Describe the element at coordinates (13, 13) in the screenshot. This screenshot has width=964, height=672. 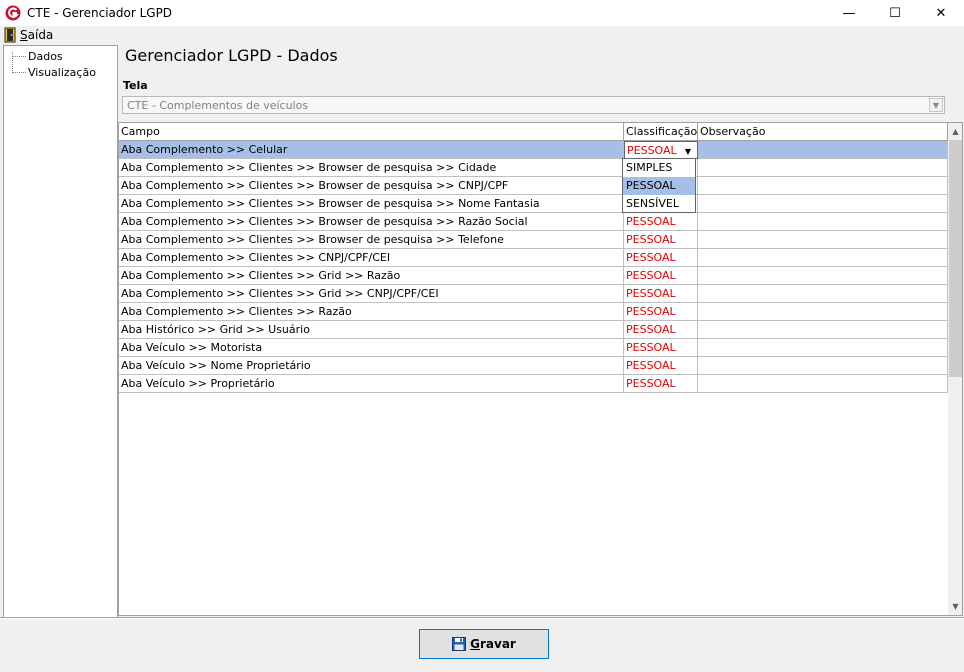
I see `app-logo-icon` at that location.